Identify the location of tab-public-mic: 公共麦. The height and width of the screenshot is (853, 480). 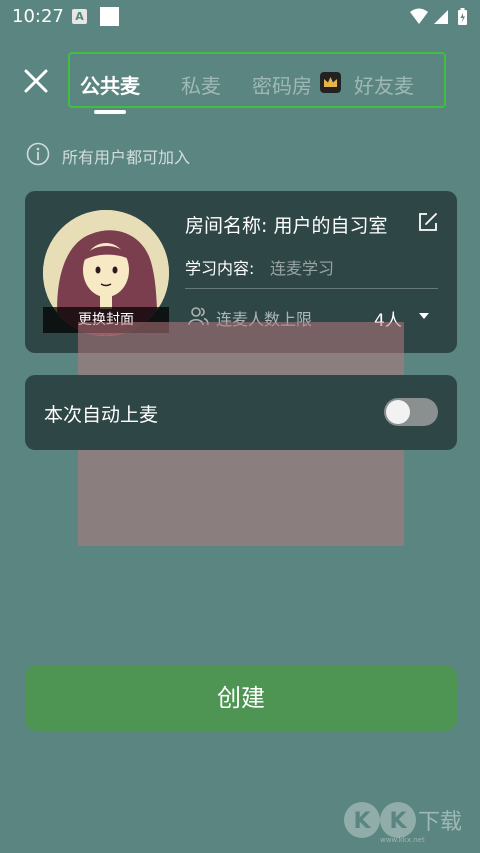
(110, 84).